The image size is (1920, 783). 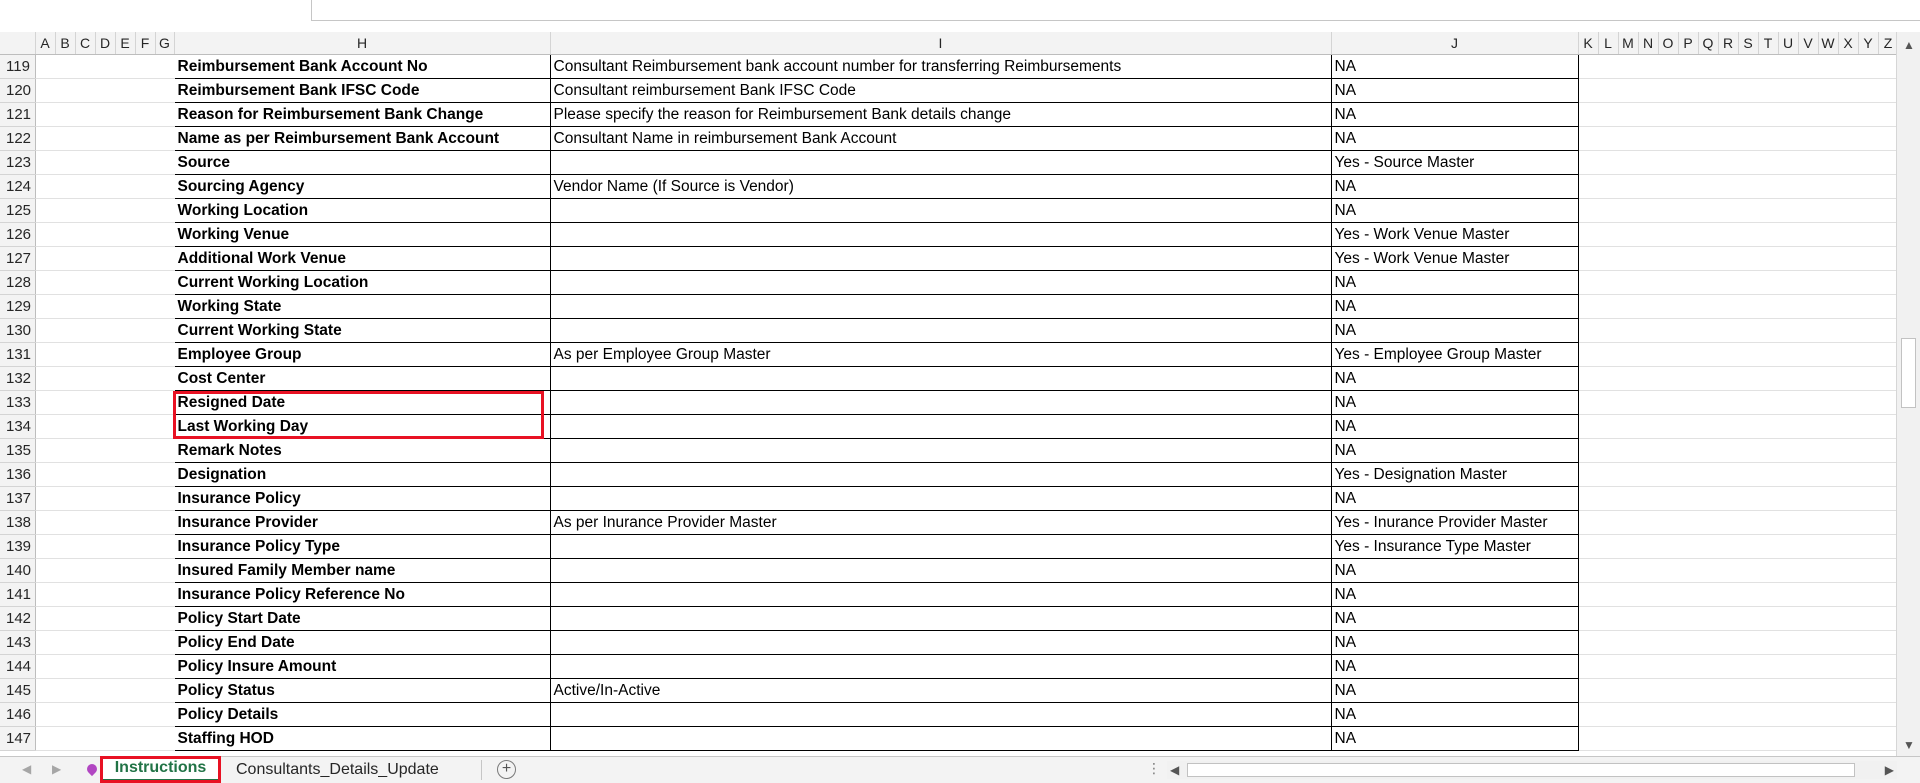 I want to click on cell-field-name: Source, so click(x=362, y=162).